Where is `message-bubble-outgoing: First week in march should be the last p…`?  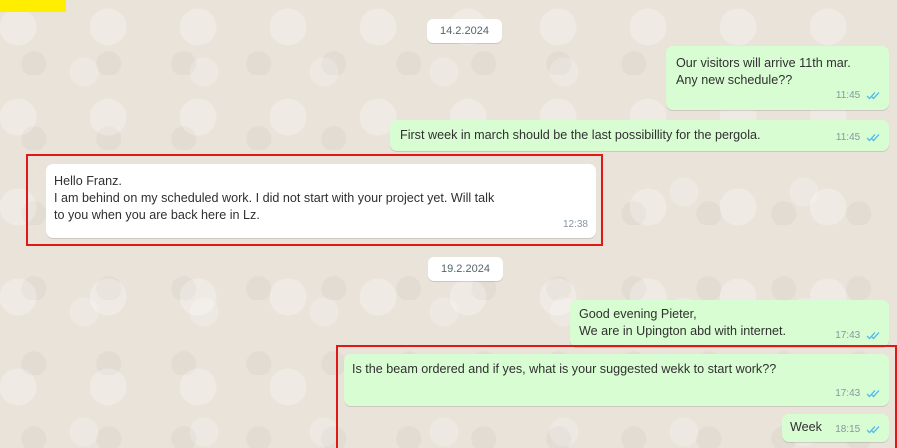
message-bubble-outgoing: First week in march should be the last p… is located at coordinates (639, 135).